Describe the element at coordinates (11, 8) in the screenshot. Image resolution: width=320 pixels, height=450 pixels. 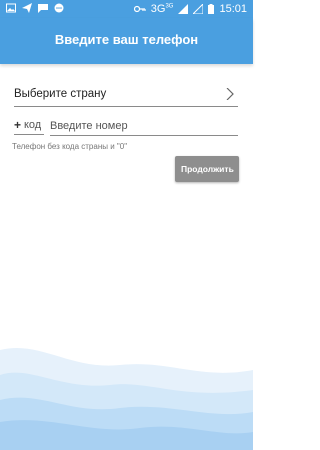
I see `image-icon` at that location.